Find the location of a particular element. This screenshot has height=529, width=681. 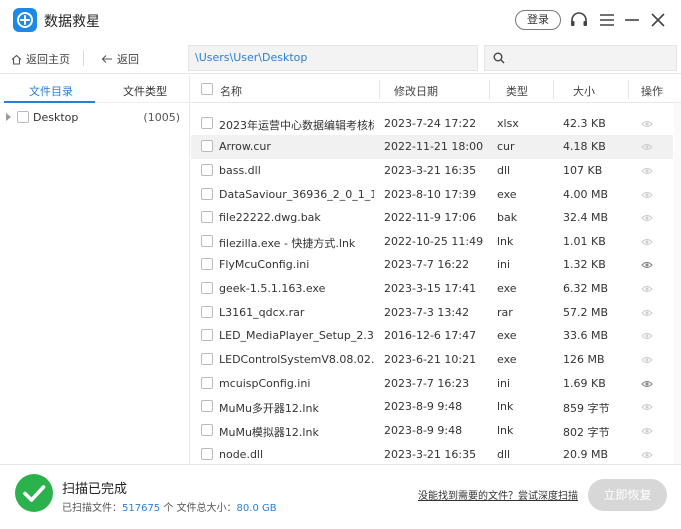

modified-date: 2023-3-15 17:41 is located at coordinates (430, 289).